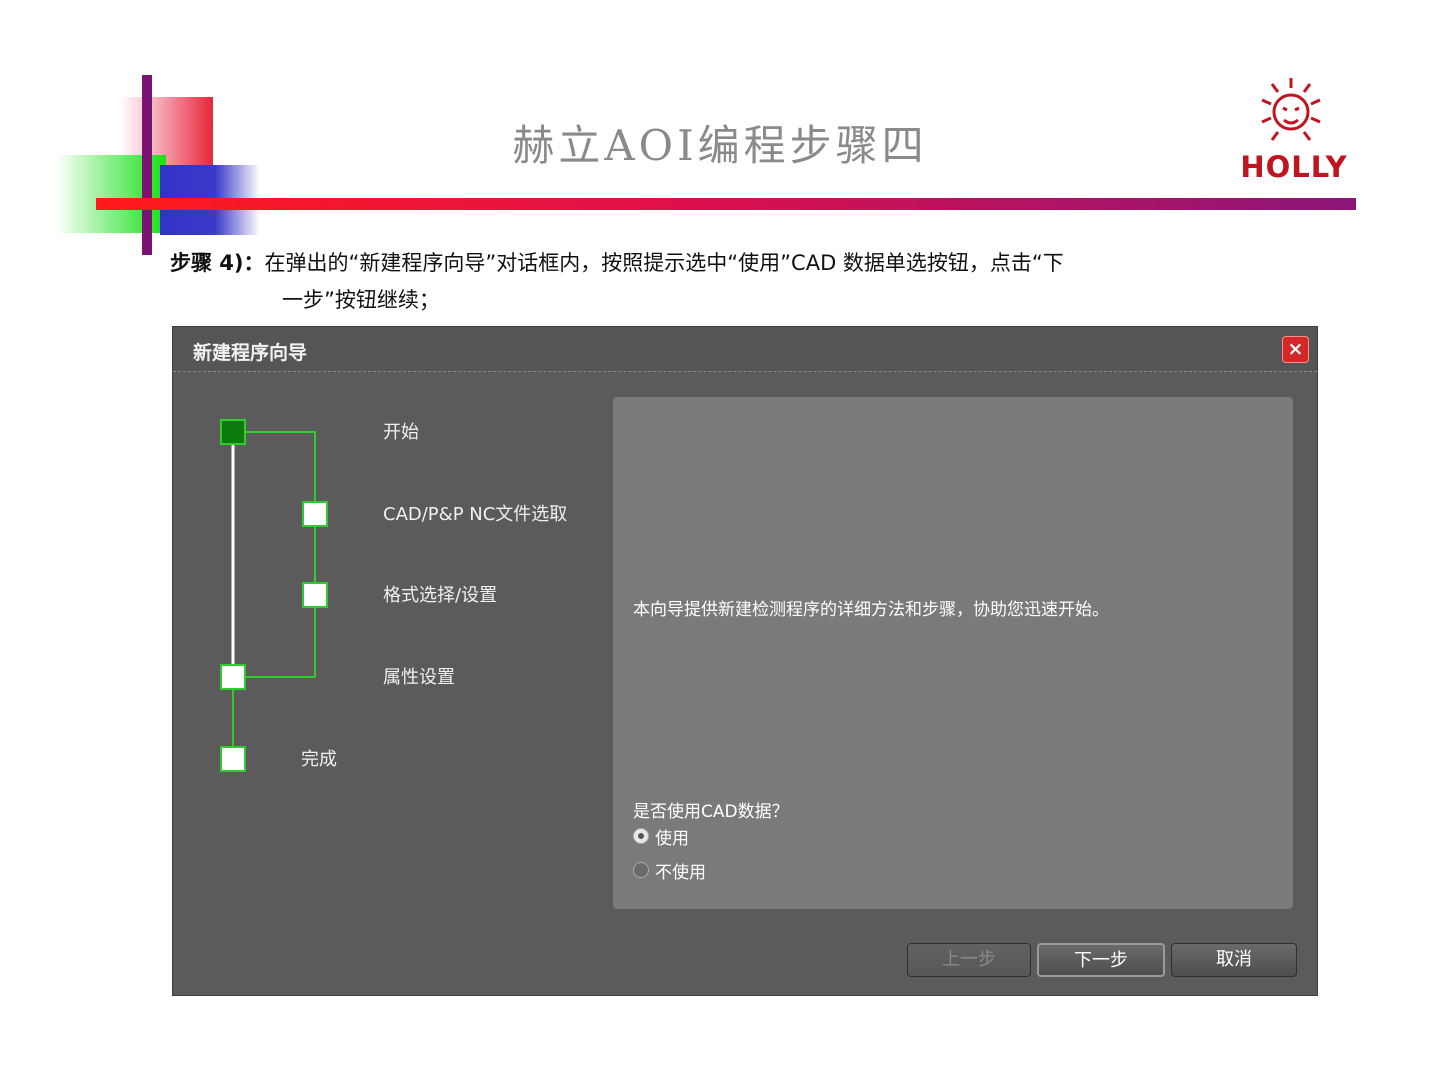 The width and height of the screenshot is (1440, 1080). What do you see at coordinates (319, 759) in the screenshot?
I see `step-label-finish: 完成` at bounding box center [319, 759].